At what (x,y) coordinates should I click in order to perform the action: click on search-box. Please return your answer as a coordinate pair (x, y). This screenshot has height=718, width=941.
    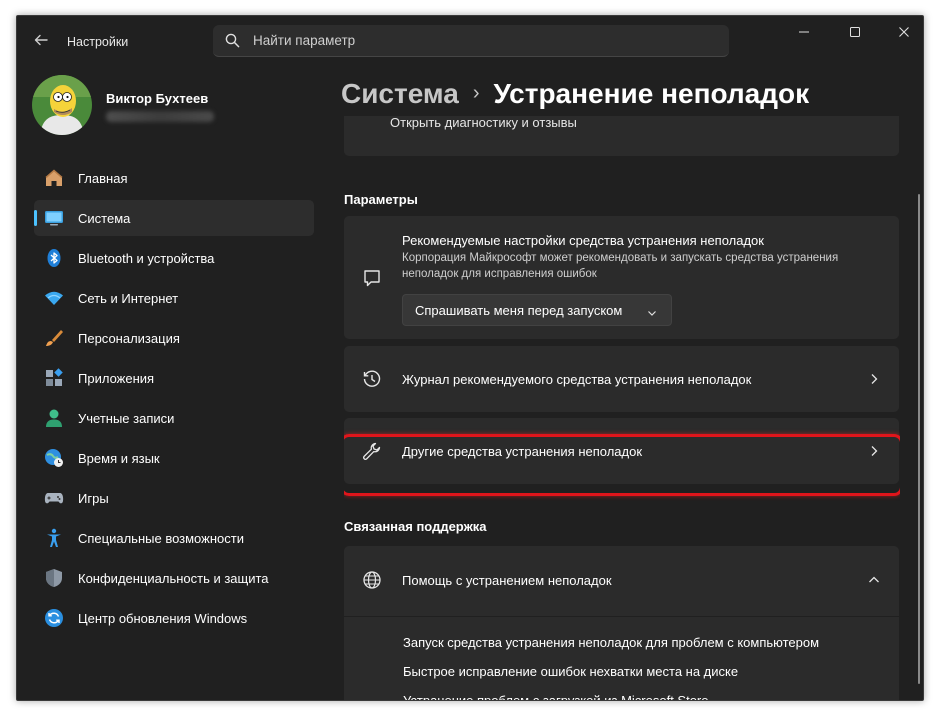
    Looking at the image, I should click on (471, 41).